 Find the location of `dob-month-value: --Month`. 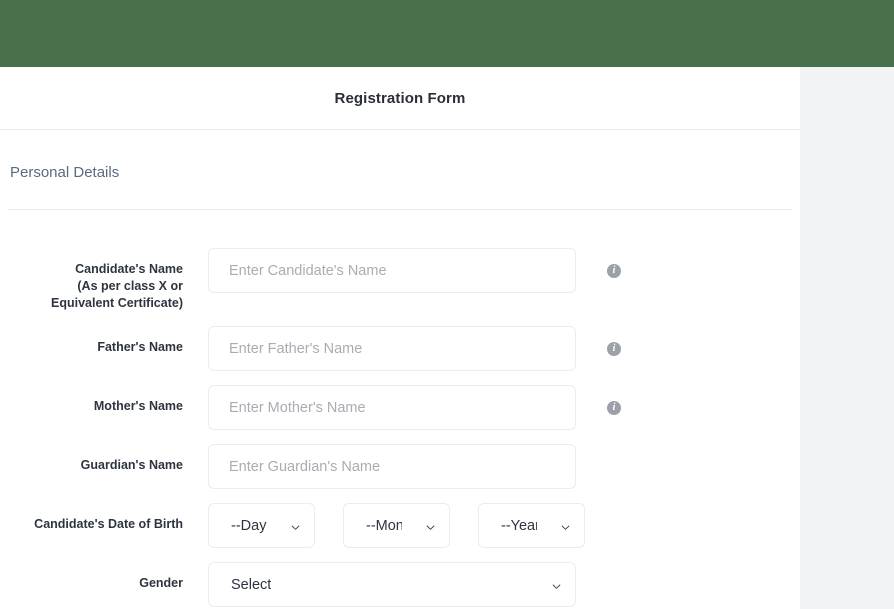

dob-month-value: --Month is located at coordinates (384, 525).